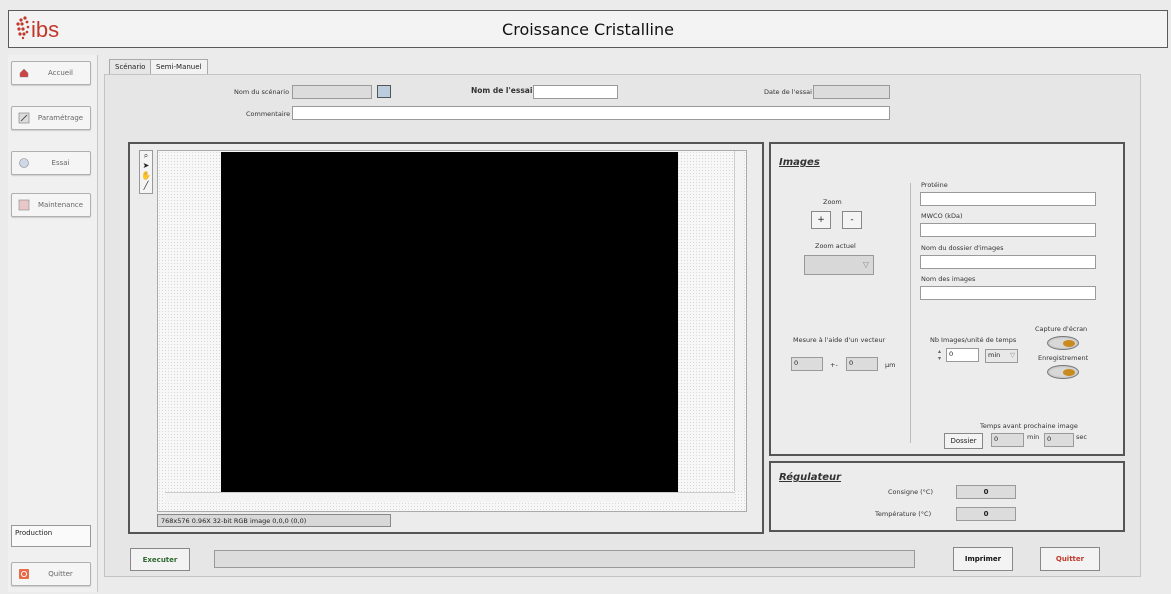 This screenshot has width=1171, height=594. What do you see at coordinates (851, 92) in the screenshot?
I see `test-date-field` at bounding box center [851, 92].